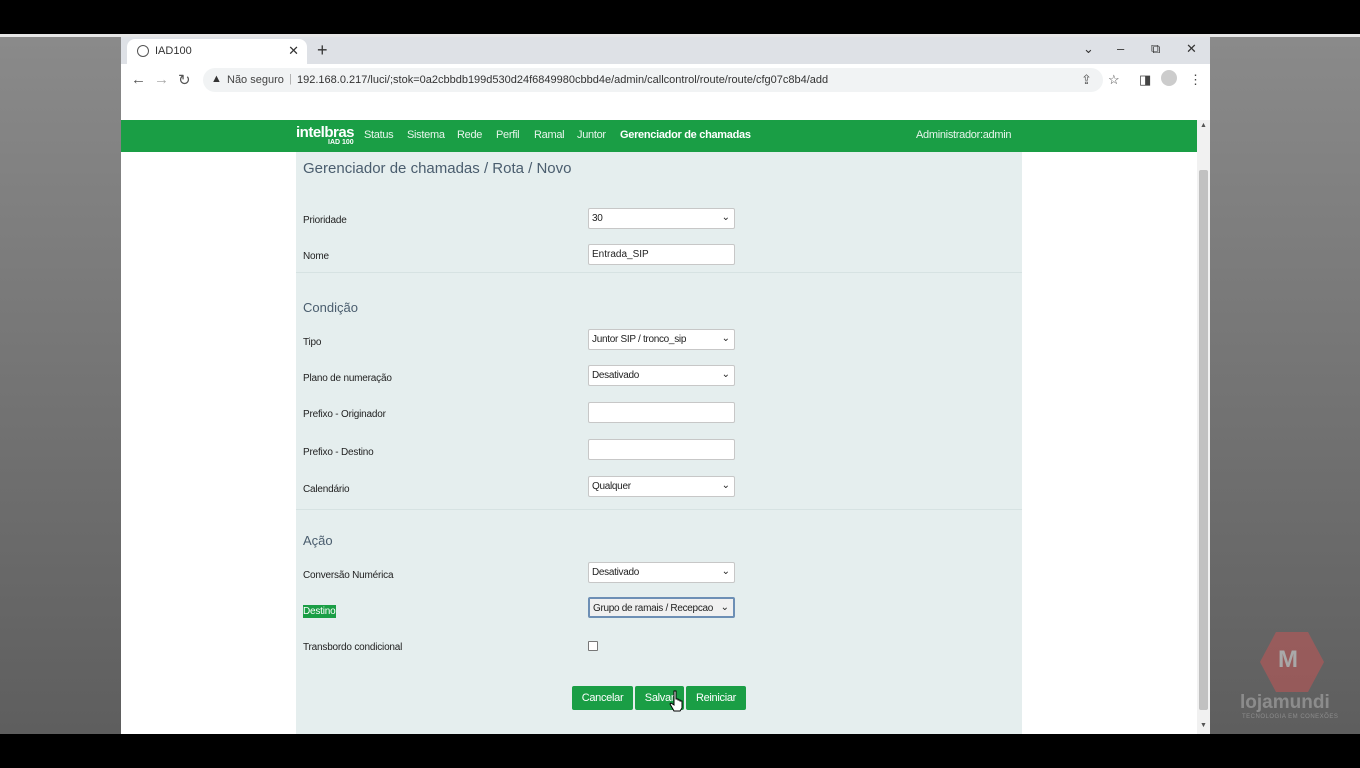  Describe the element at coordinates (661, 486) in the screenshot. I see `calendar-select: Qualquer ⌄` at that location.